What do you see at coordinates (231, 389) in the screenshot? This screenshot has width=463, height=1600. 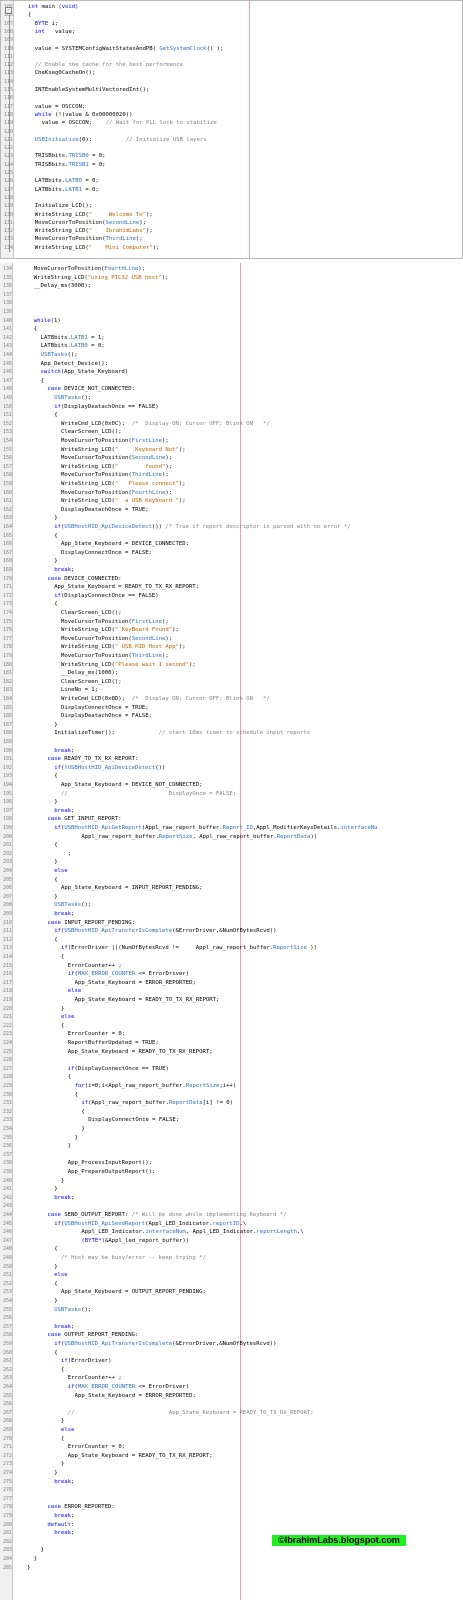 I see `code-line: 148 case DEVICE_NOT_CONNECTED:` at bounding box center [231, 389].